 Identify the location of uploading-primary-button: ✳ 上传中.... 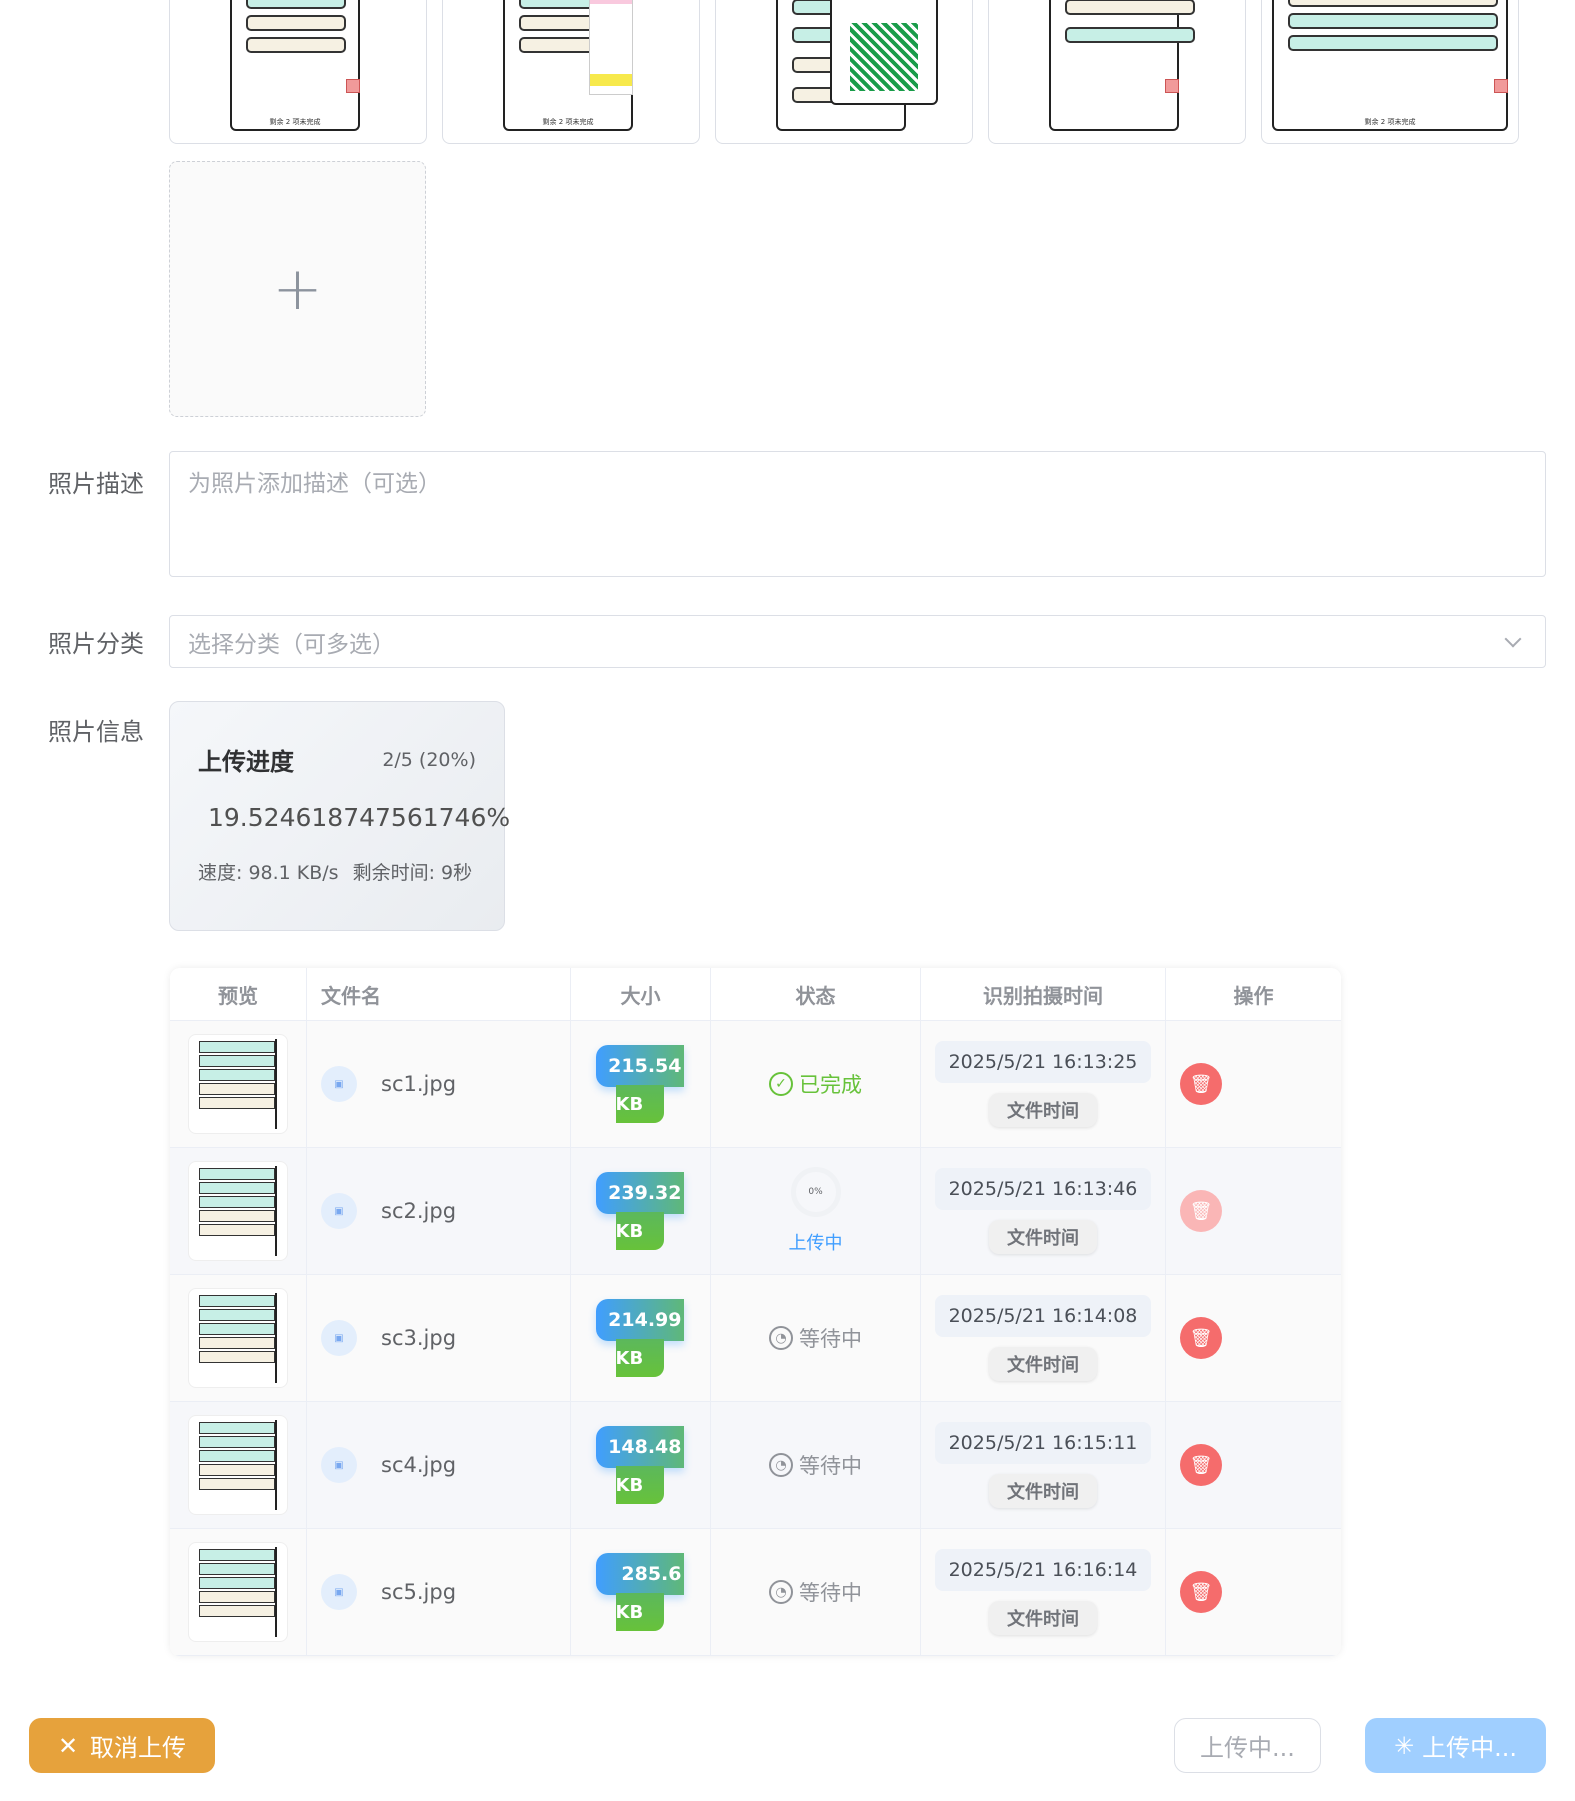
(1455, 1745).